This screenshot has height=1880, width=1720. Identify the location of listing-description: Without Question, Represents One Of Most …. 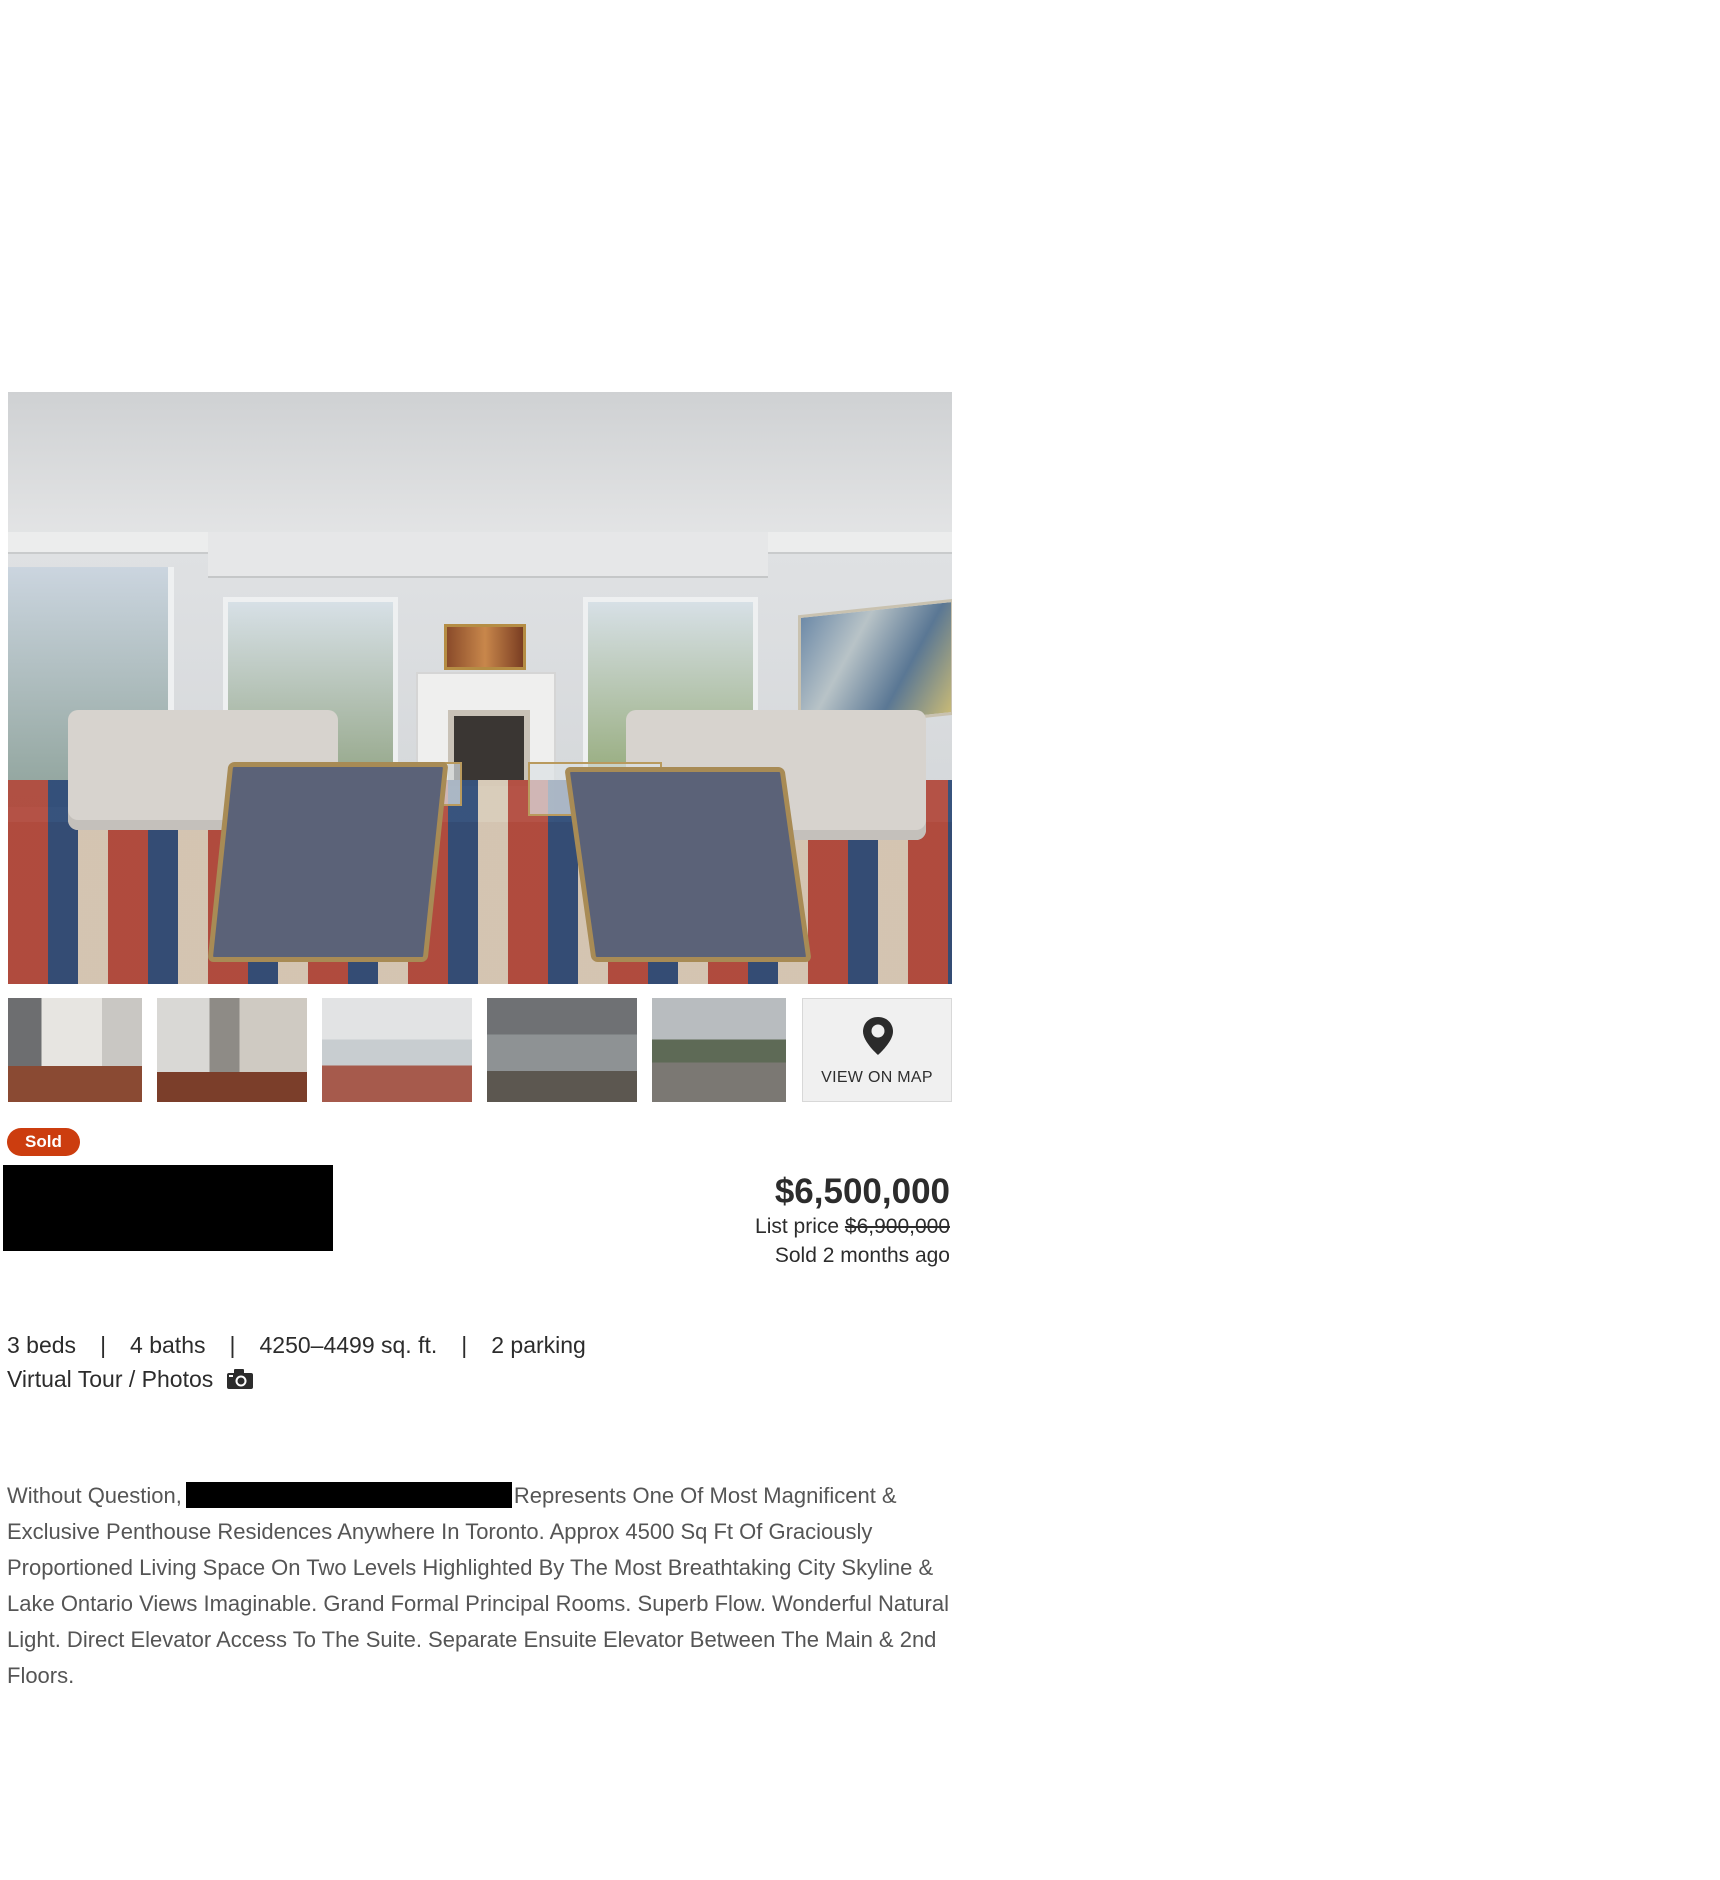
(487, 1586).